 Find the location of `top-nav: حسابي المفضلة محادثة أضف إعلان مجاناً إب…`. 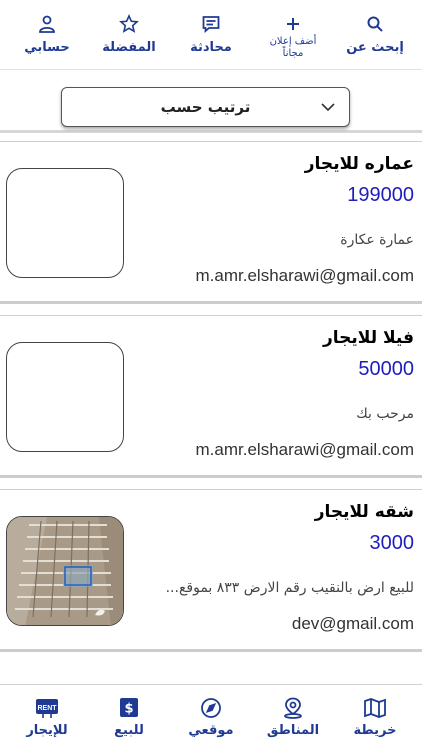

top-nav: حسابي المفضلة محادثة أضف إعلان مجاناً إب… is located at coordinates (211, 35).